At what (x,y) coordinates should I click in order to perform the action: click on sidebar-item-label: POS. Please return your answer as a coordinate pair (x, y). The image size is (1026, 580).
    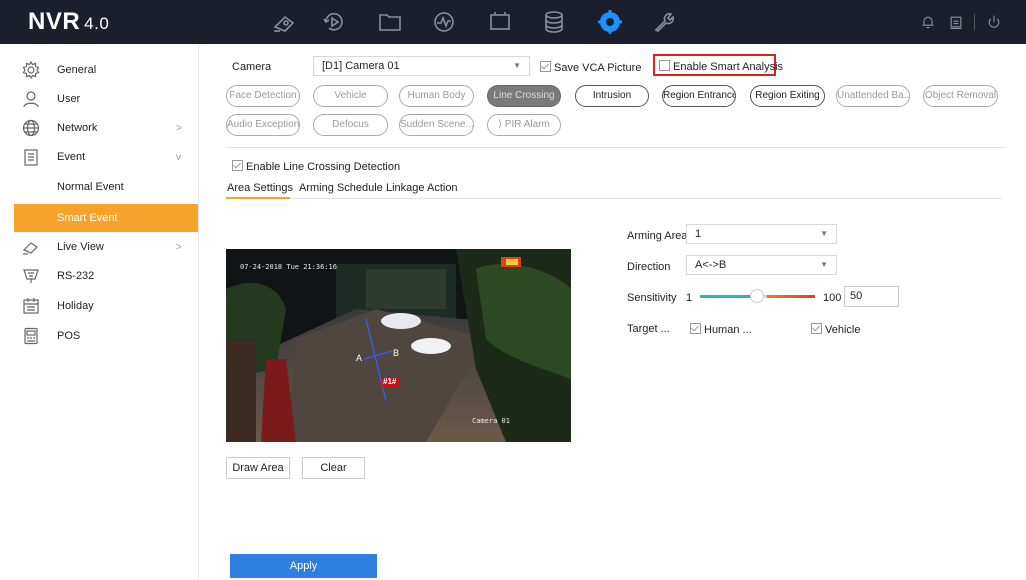
    Looking at the image, I should click on (69, 336).